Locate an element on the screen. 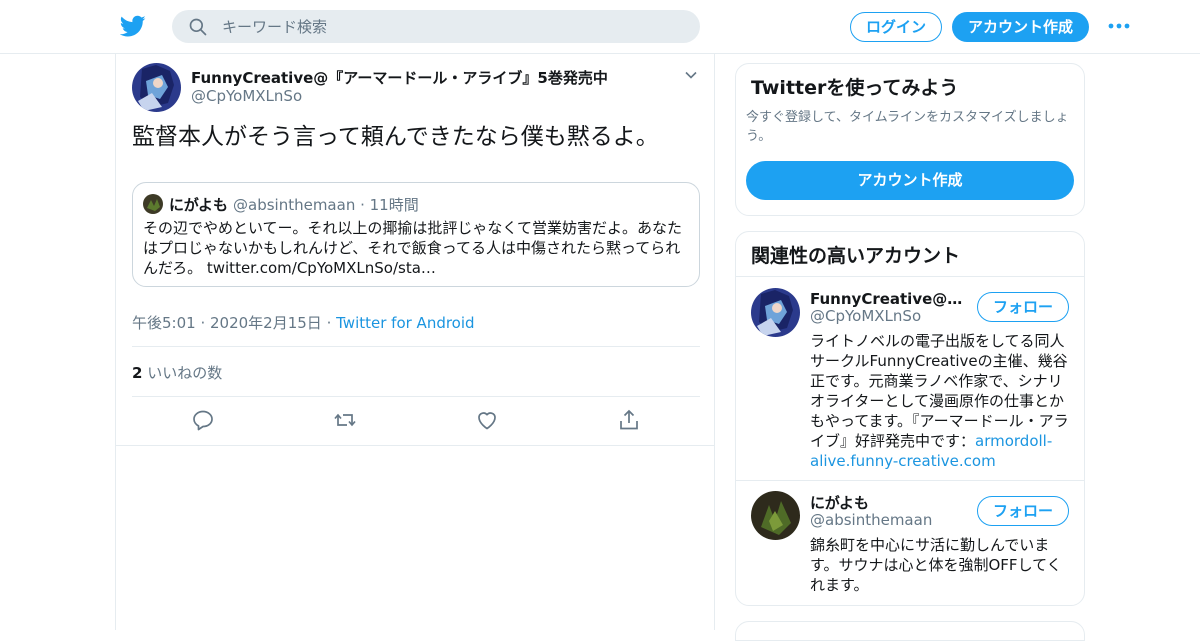  top-navigation-bar: ログイン アカウント作成 is located at coordinates (600, 27).